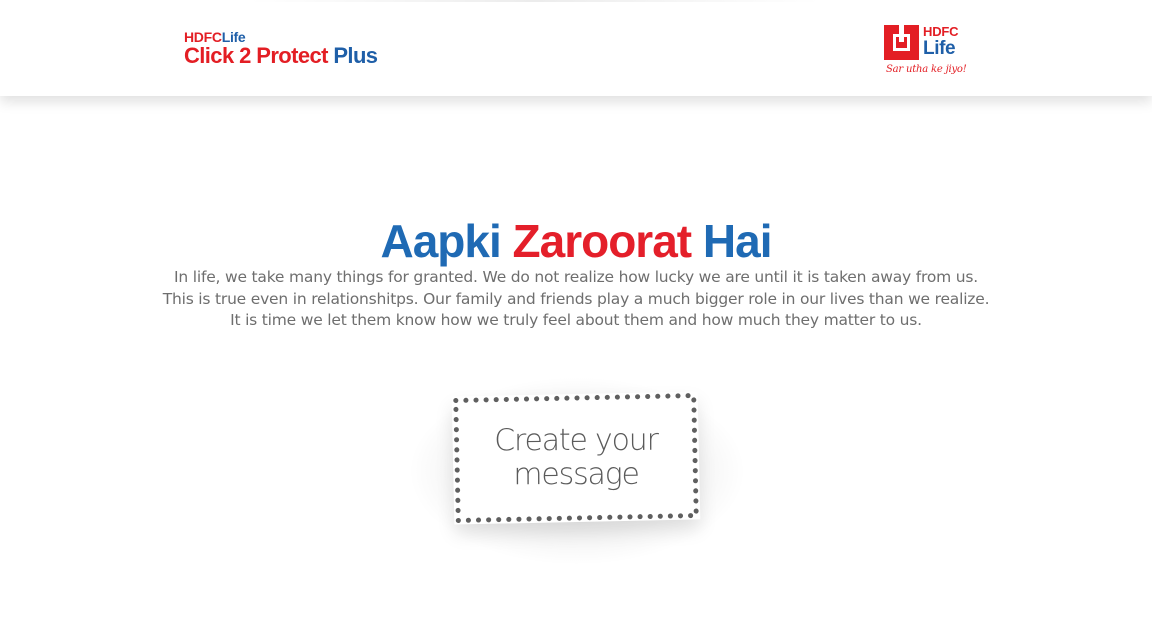 The width and height of the screenshot is (1152, 618). Describe the element at coordinates (737, 240) in the screenshot. I see `headline-part3: Hai` at that location.